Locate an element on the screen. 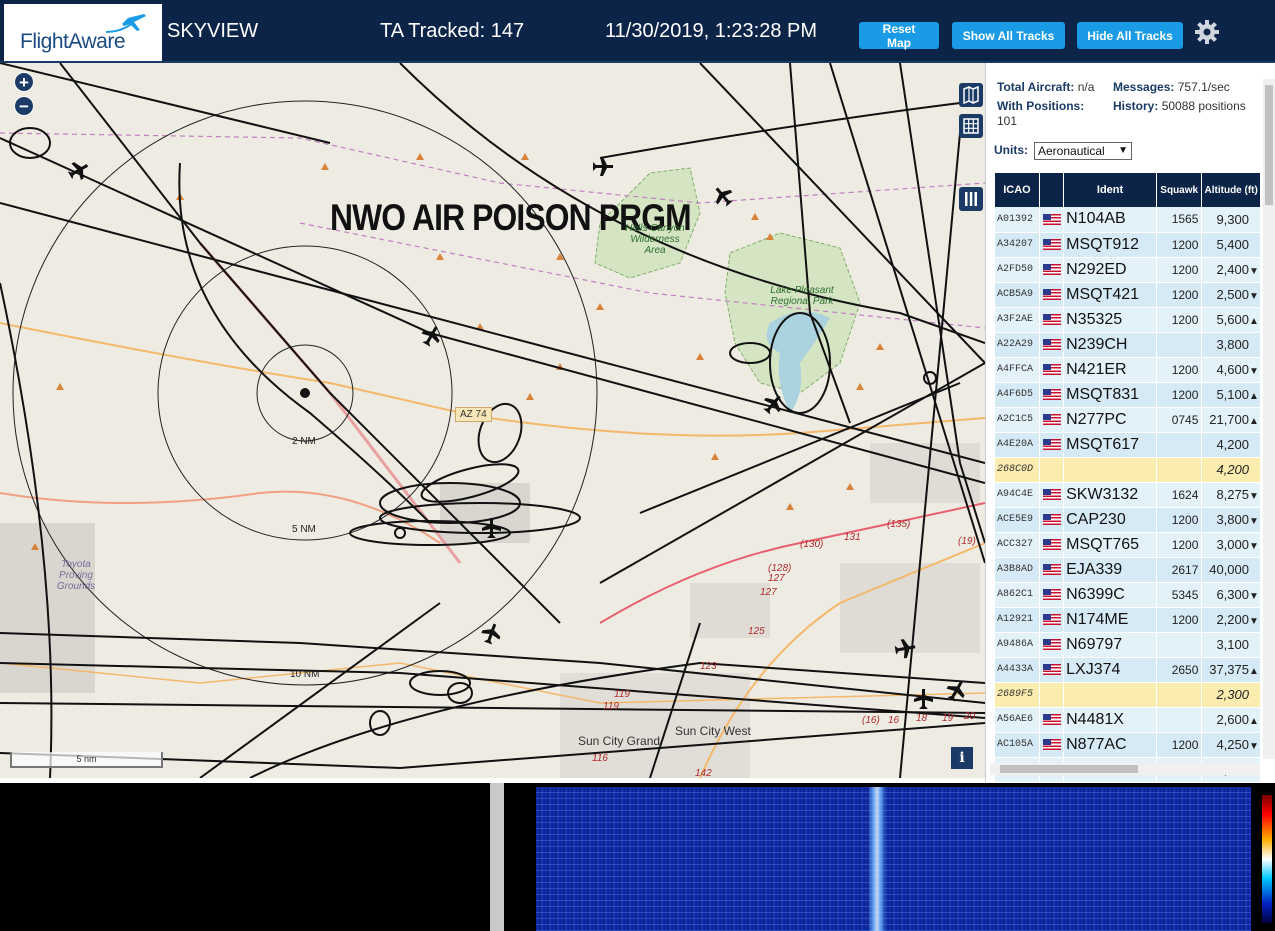 Image resolution: width=1275 pixels, height=931 pixels. aircraft-row: A3B8AD EJA339 2617 40,000 is located at coordinates (1128, 570).